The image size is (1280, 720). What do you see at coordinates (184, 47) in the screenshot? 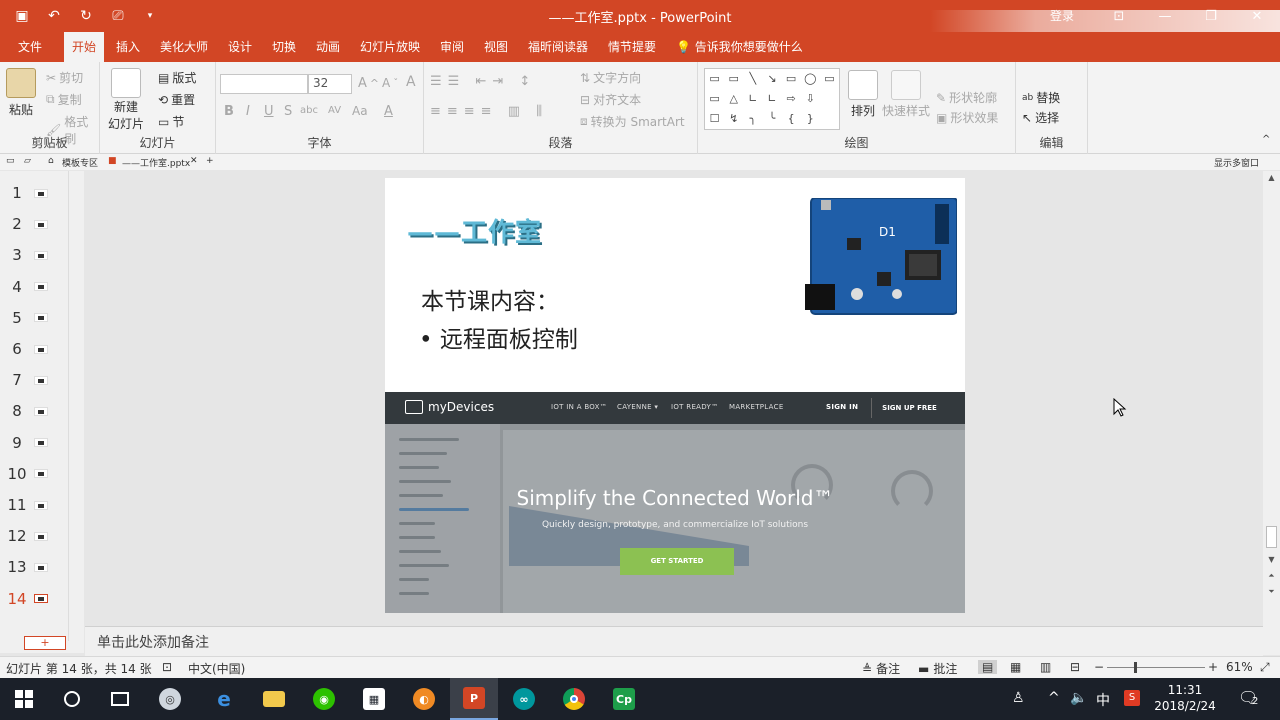
I see `tab-beautify: 美化大师` at bounding box center [184, 47].